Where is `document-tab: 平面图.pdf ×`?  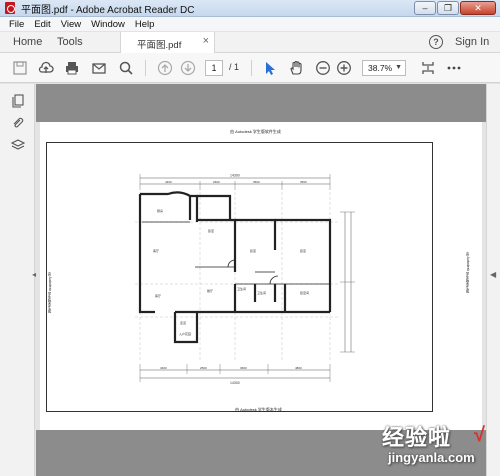 document-tab: 平面图.pdf × is located at coordinates (167, 42).